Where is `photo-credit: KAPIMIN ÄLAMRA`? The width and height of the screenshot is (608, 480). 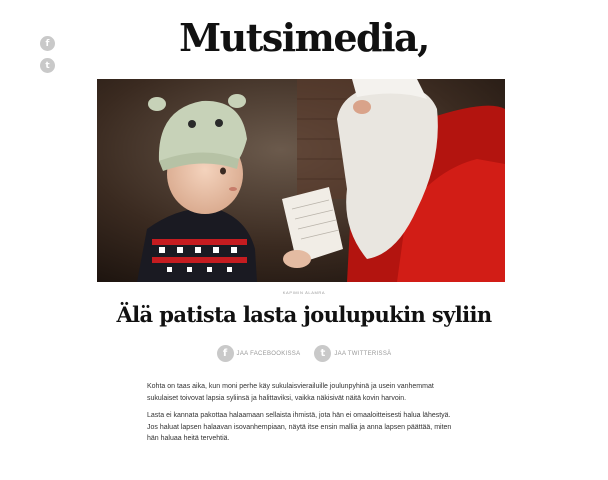
photo-credit: KAPIMIN ÄLAMRA is located at coordinates (304, 292).